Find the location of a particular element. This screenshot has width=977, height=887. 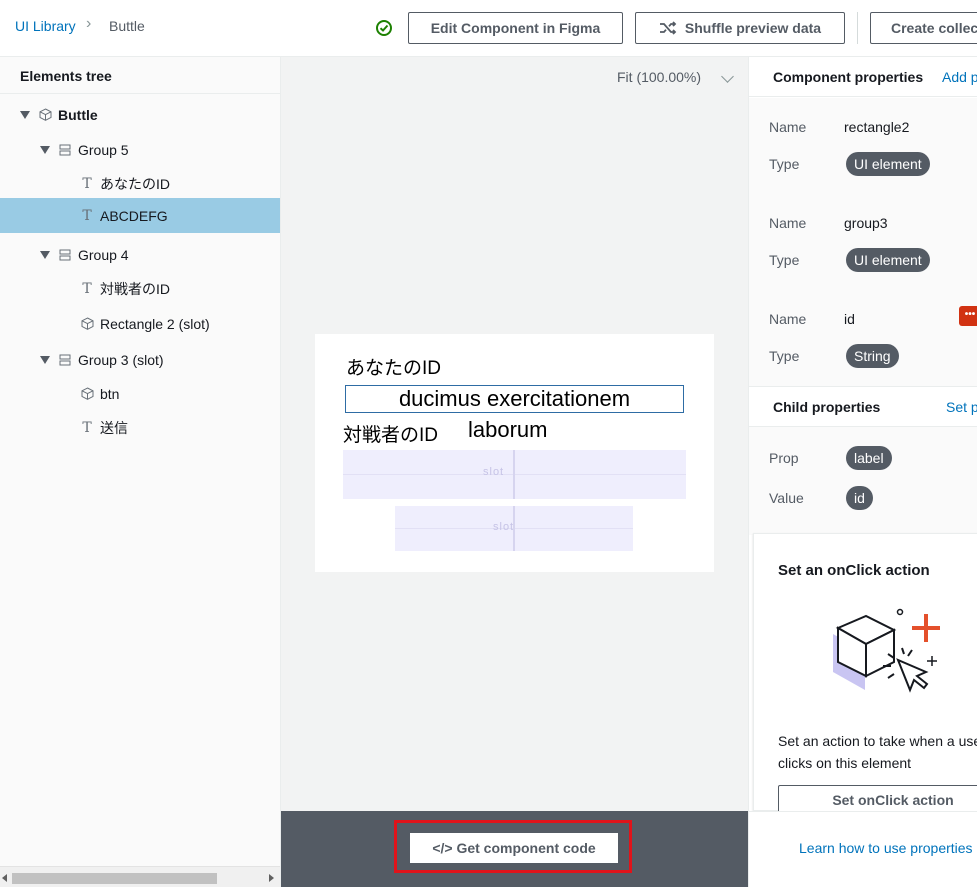

tree-item-group-4: Group 4 is located at coordinates (140, 254).